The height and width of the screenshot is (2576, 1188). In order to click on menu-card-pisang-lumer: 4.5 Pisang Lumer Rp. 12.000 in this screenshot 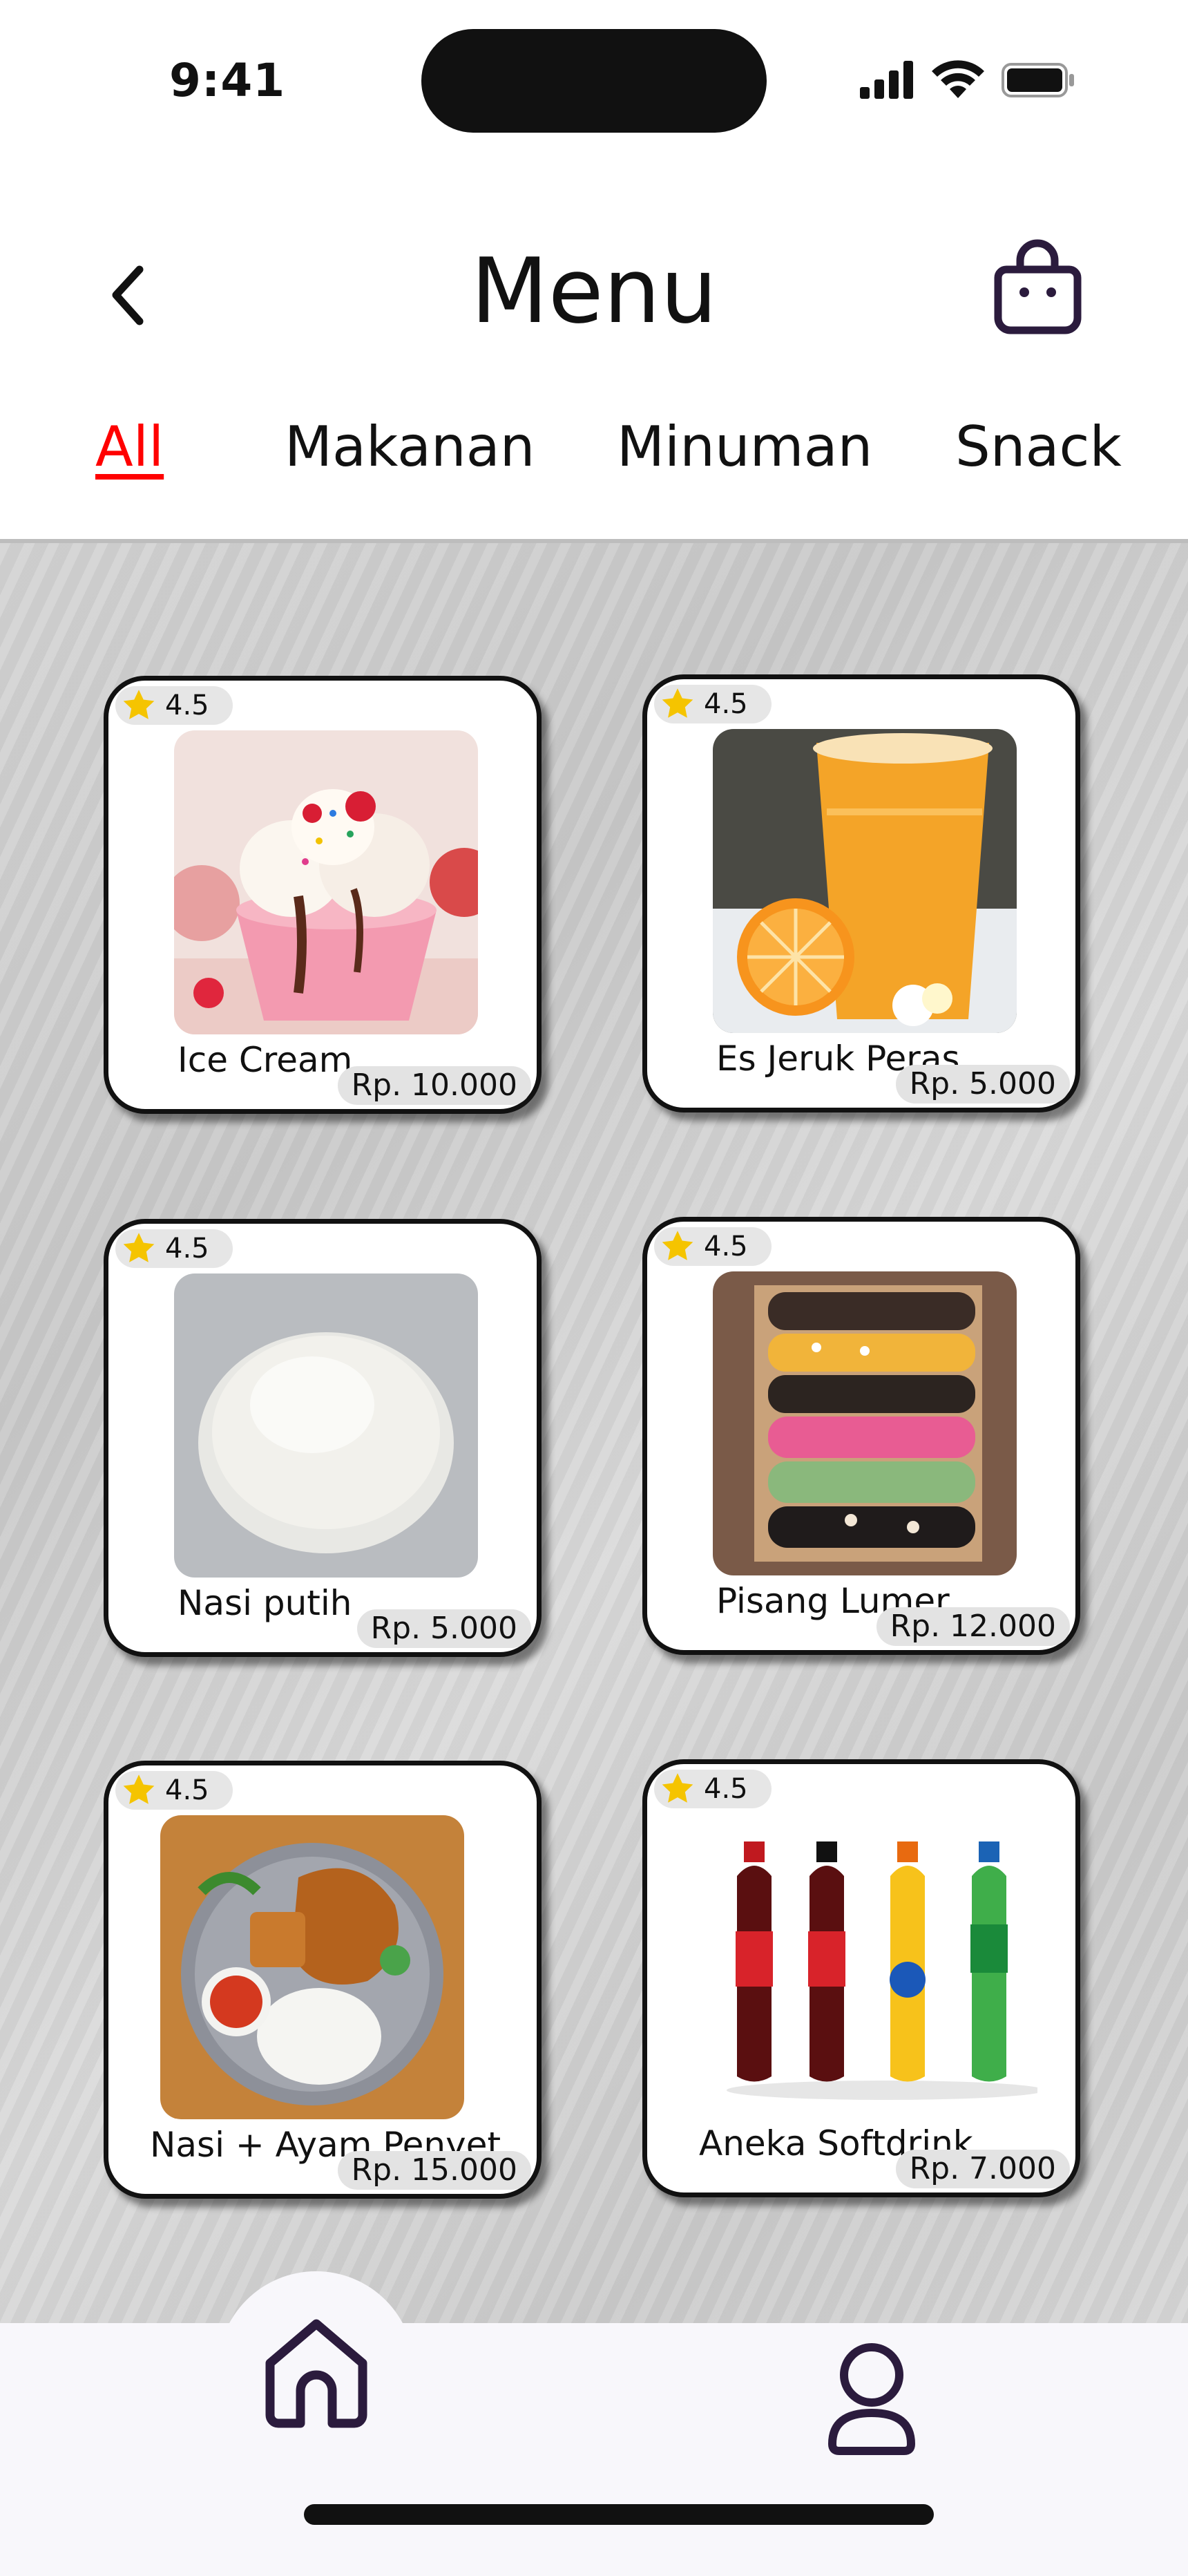, I will do `click(861, 1436)`.